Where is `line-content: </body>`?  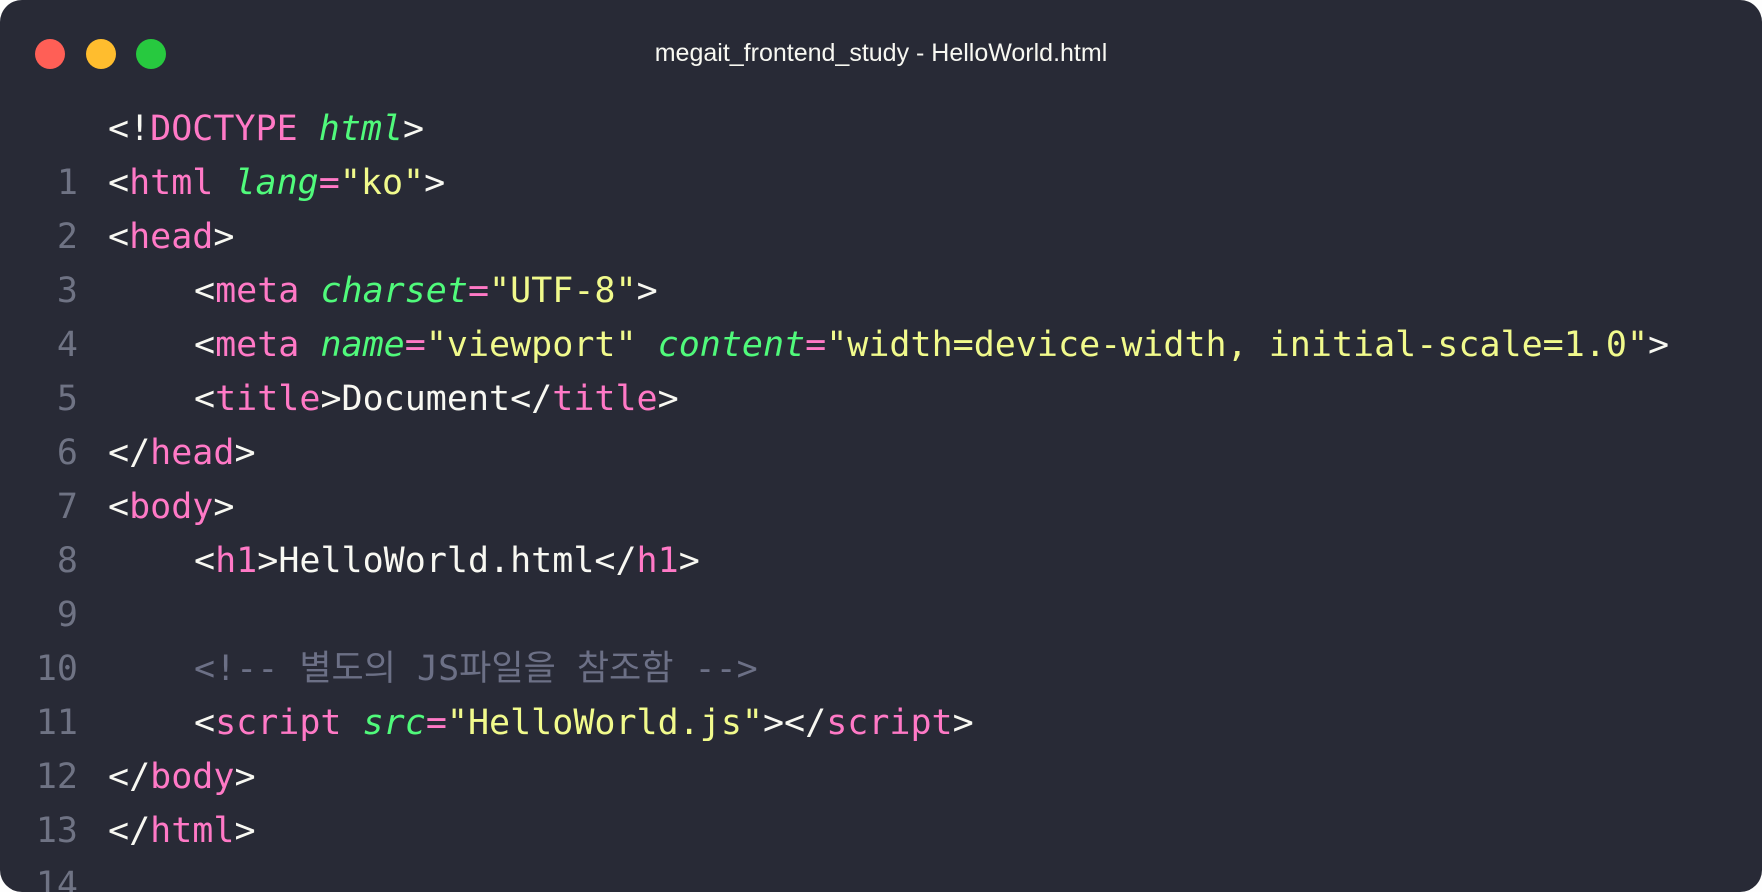
line-content: </body> is located at coordinates (182, 777).